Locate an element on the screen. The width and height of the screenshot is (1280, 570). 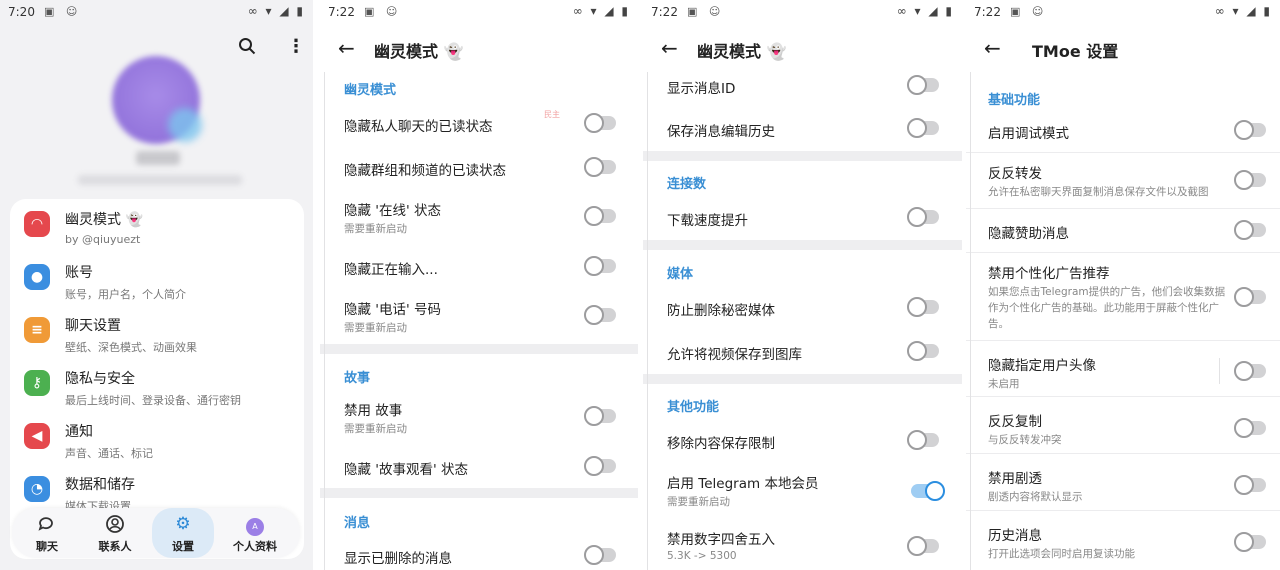
camera-badge-icon is located at coordinates (185, 125).